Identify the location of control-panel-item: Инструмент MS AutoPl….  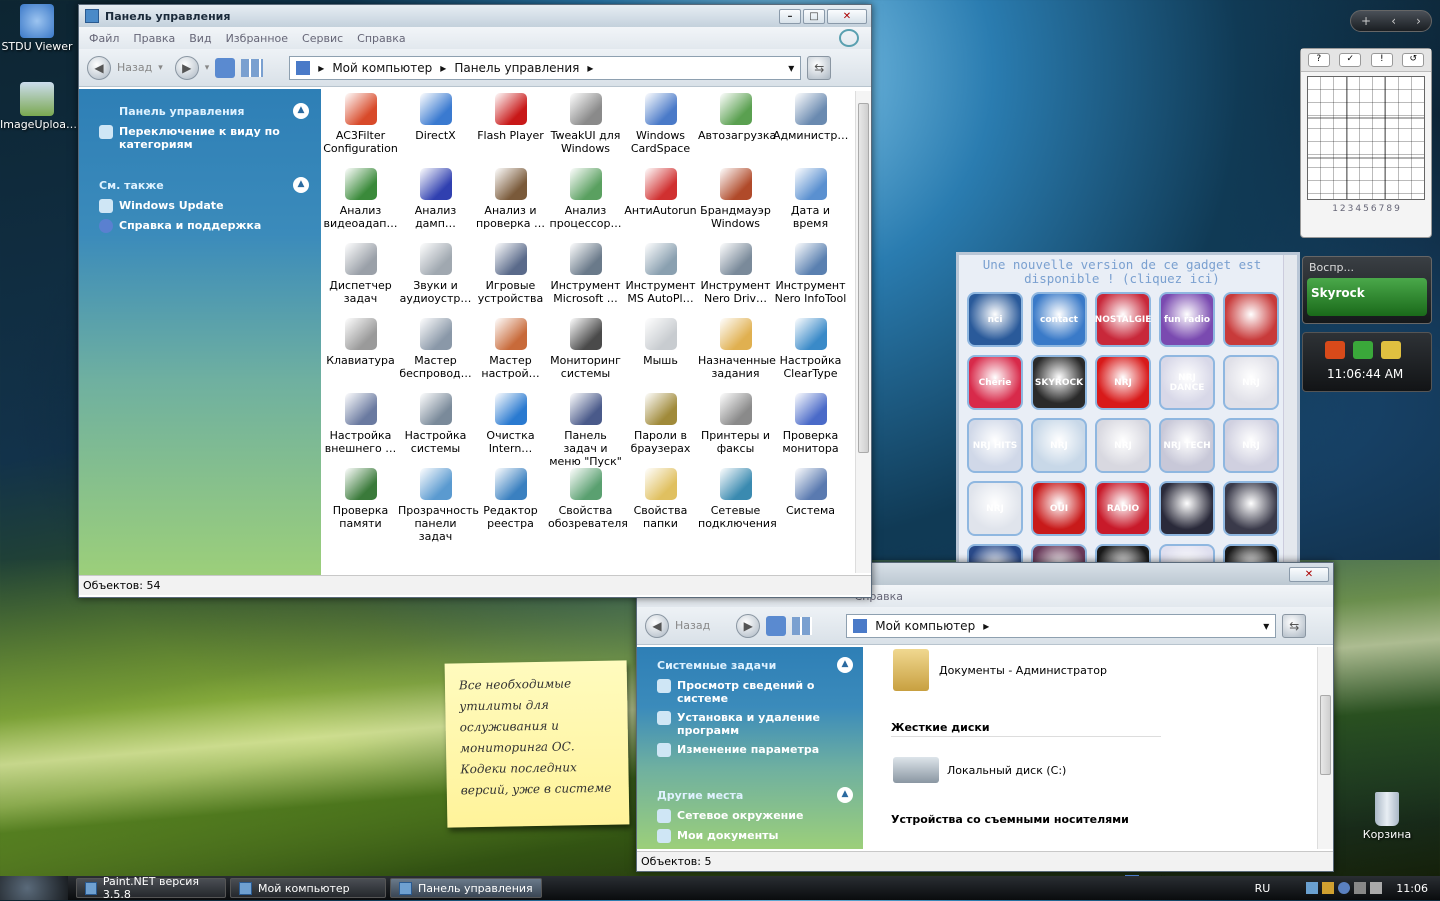
(660, 278).